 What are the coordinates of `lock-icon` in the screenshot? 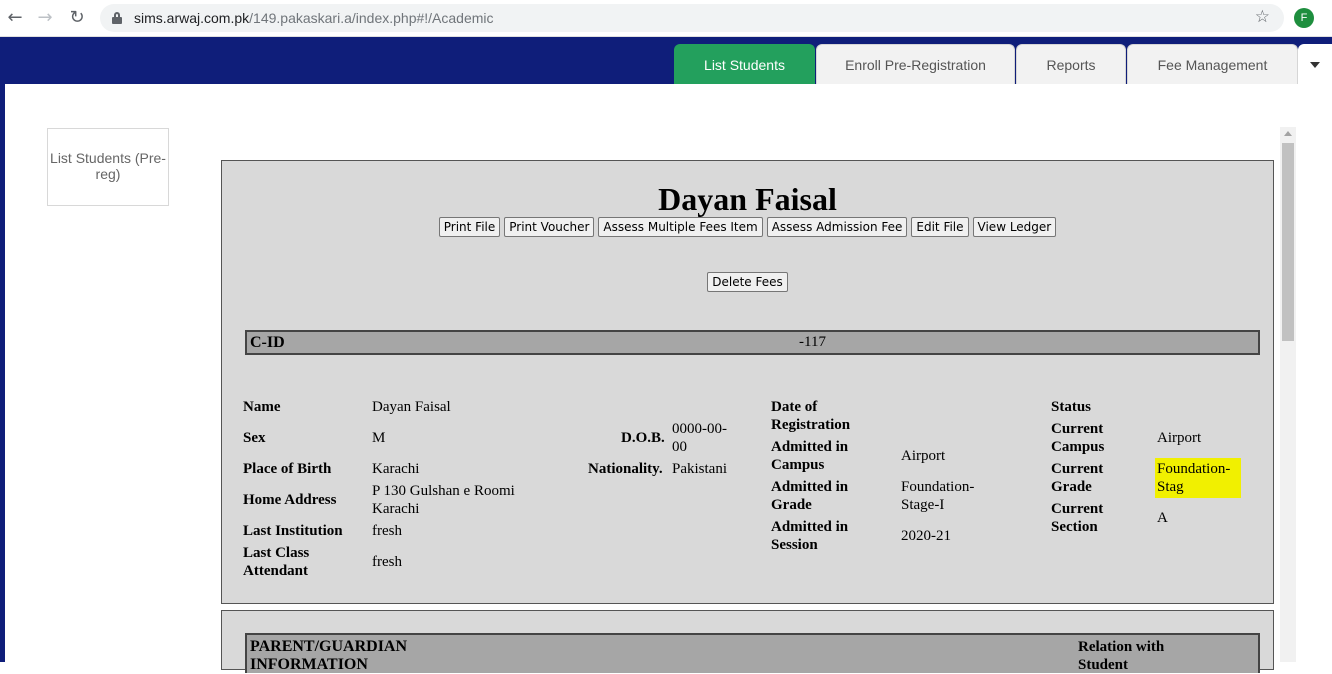 It's located at (117, 18).